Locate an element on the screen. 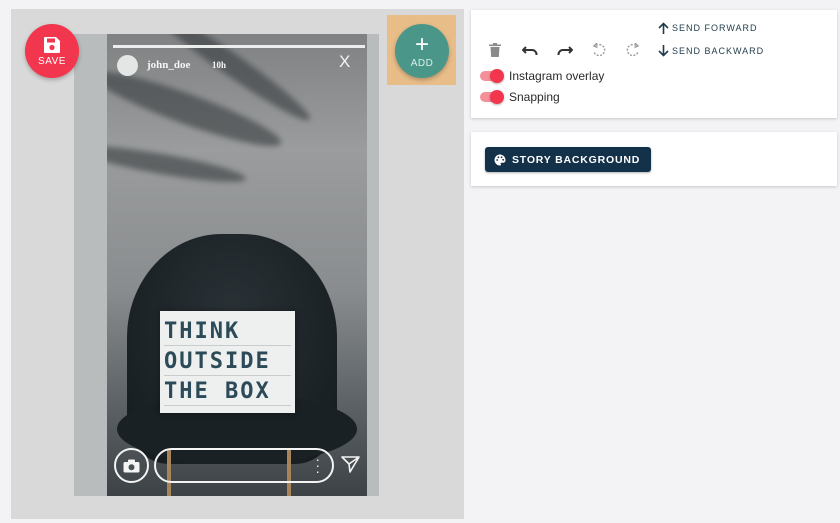 Image resolution: width=840 pixels, height=523 pixels. story-progress-bar is located at coordinates (239, 46).